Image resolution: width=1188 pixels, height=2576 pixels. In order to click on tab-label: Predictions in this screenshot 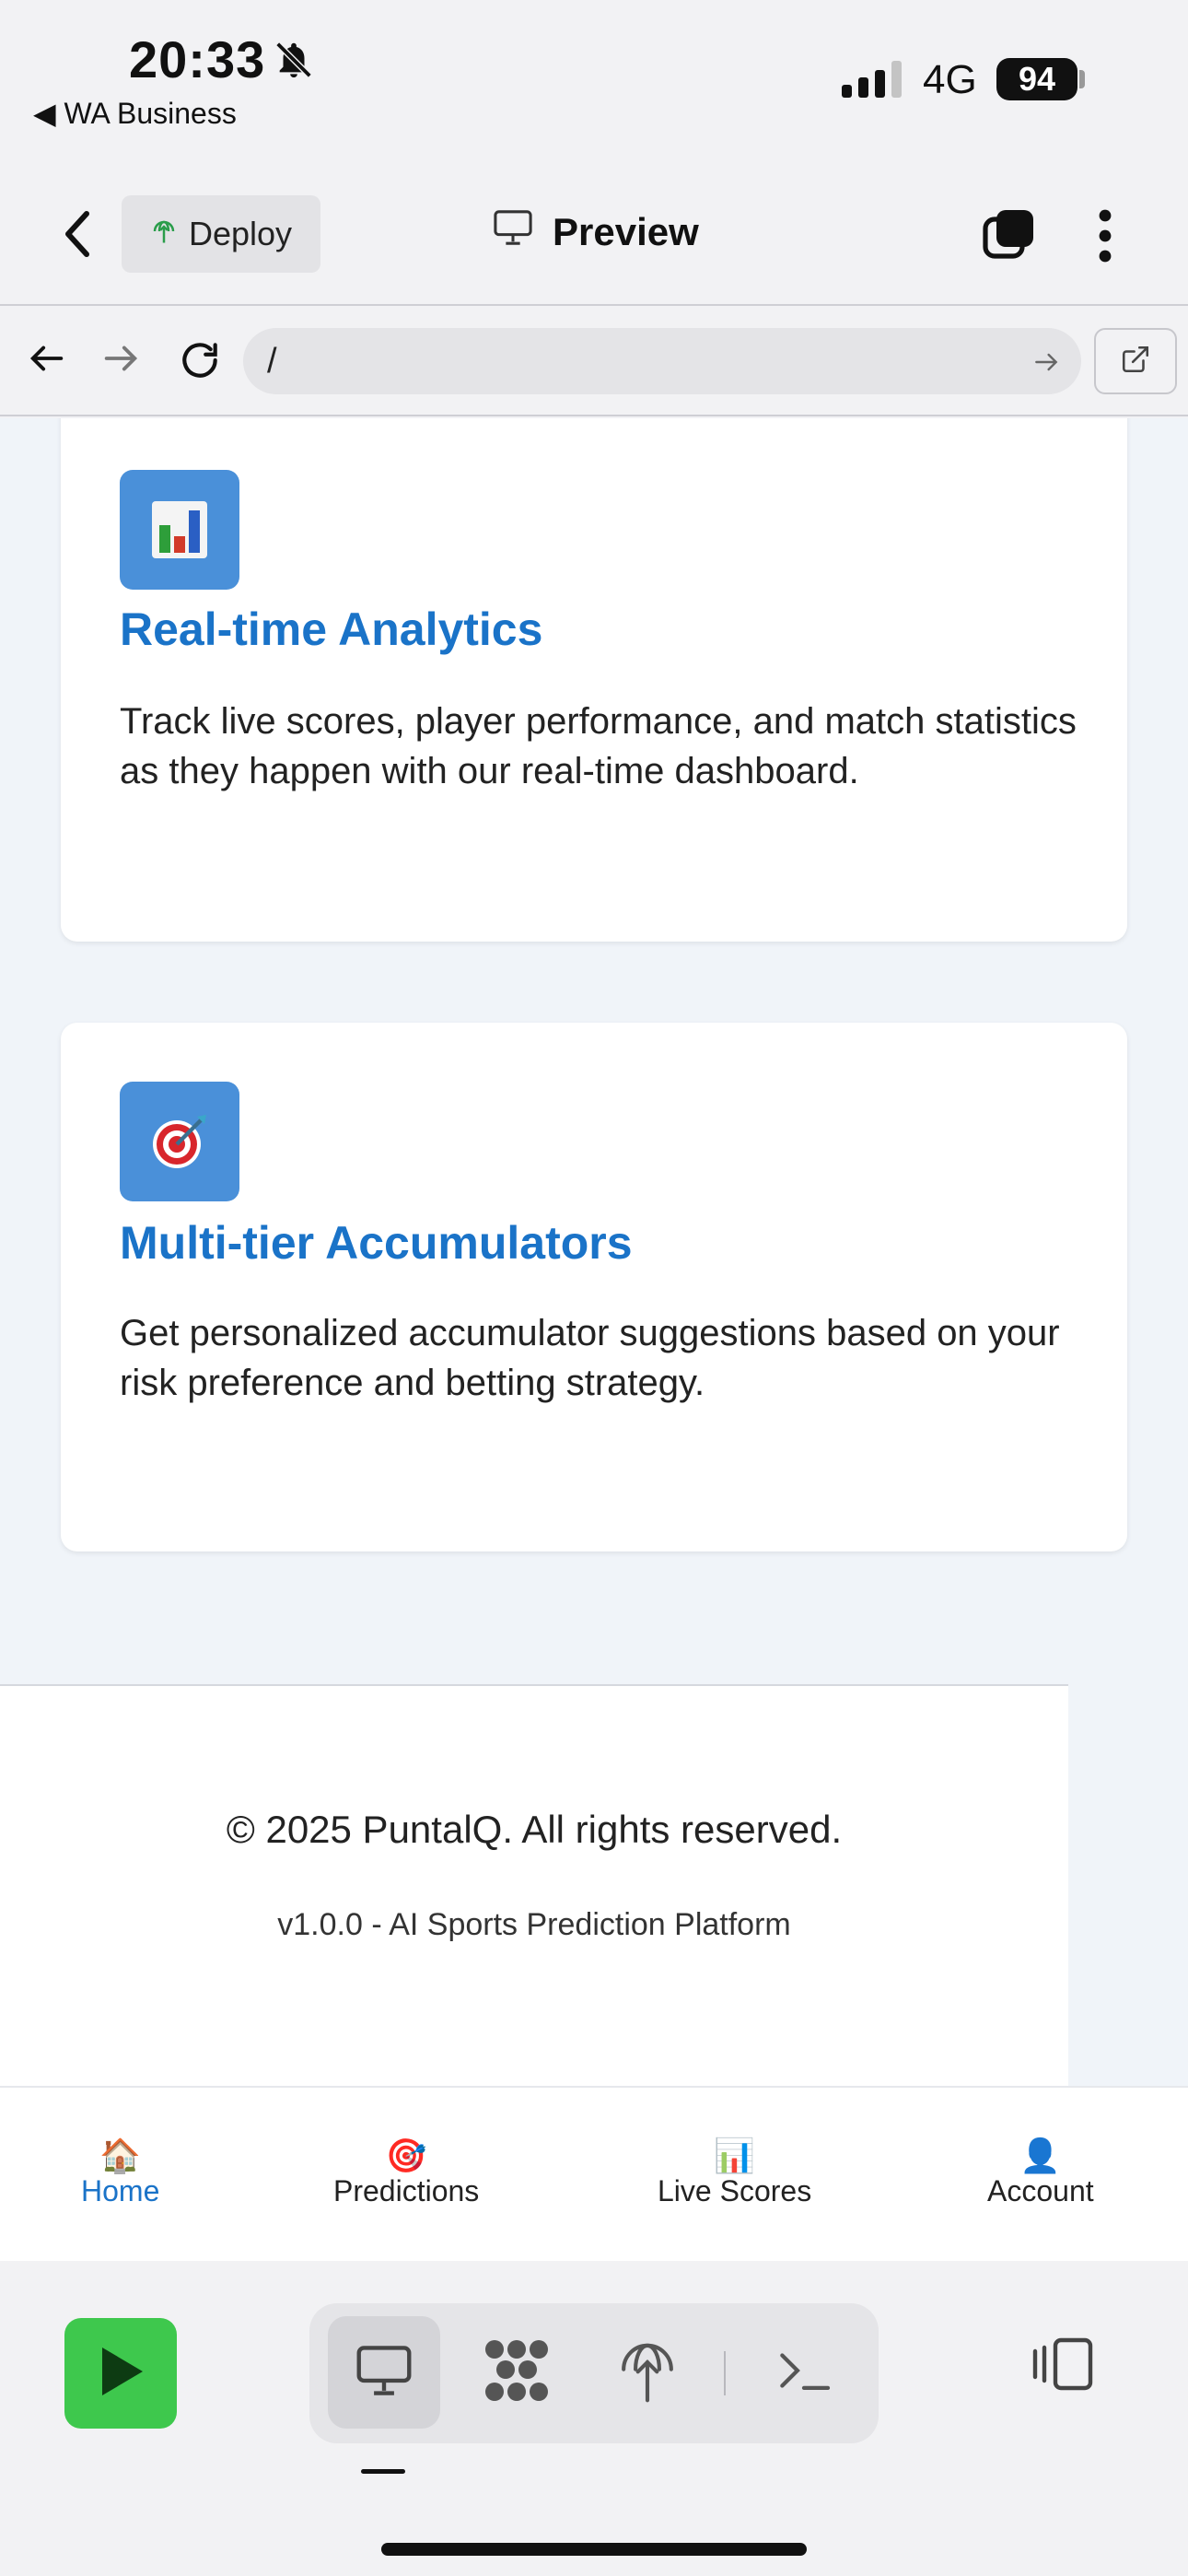, I will do `click(406, 2190)`.